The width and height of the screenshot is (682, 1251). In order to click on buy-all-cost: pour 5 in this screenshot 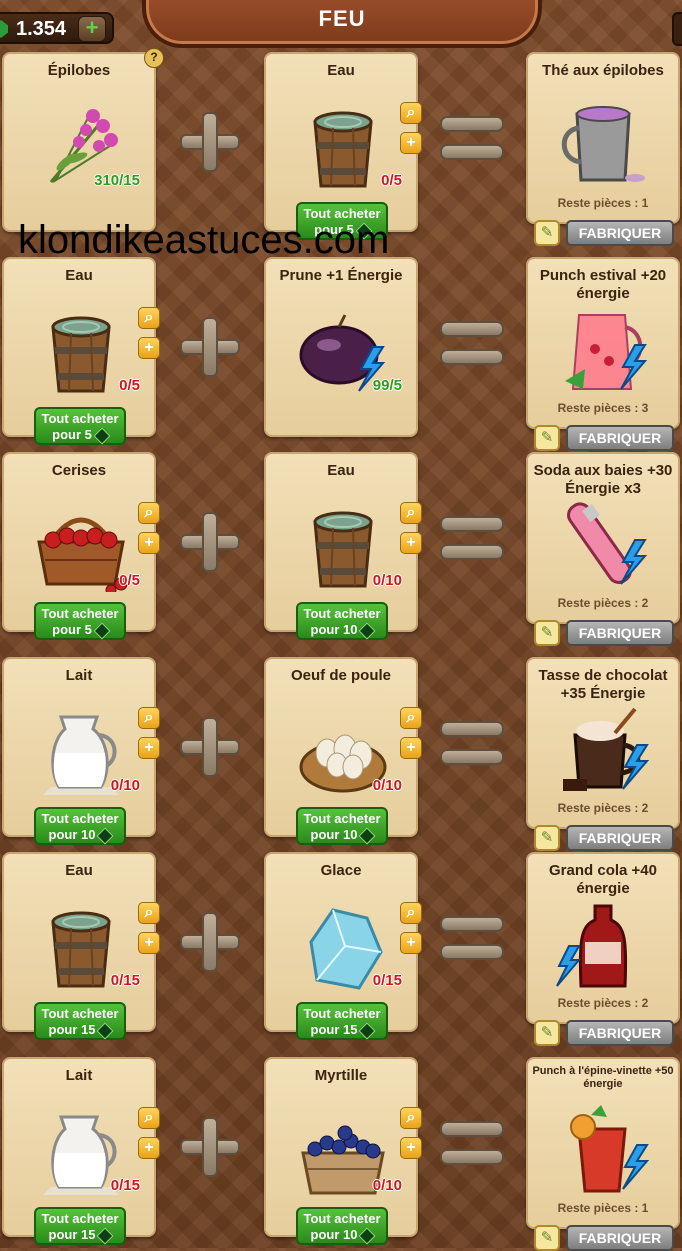, I will do `click(80, 631)`.